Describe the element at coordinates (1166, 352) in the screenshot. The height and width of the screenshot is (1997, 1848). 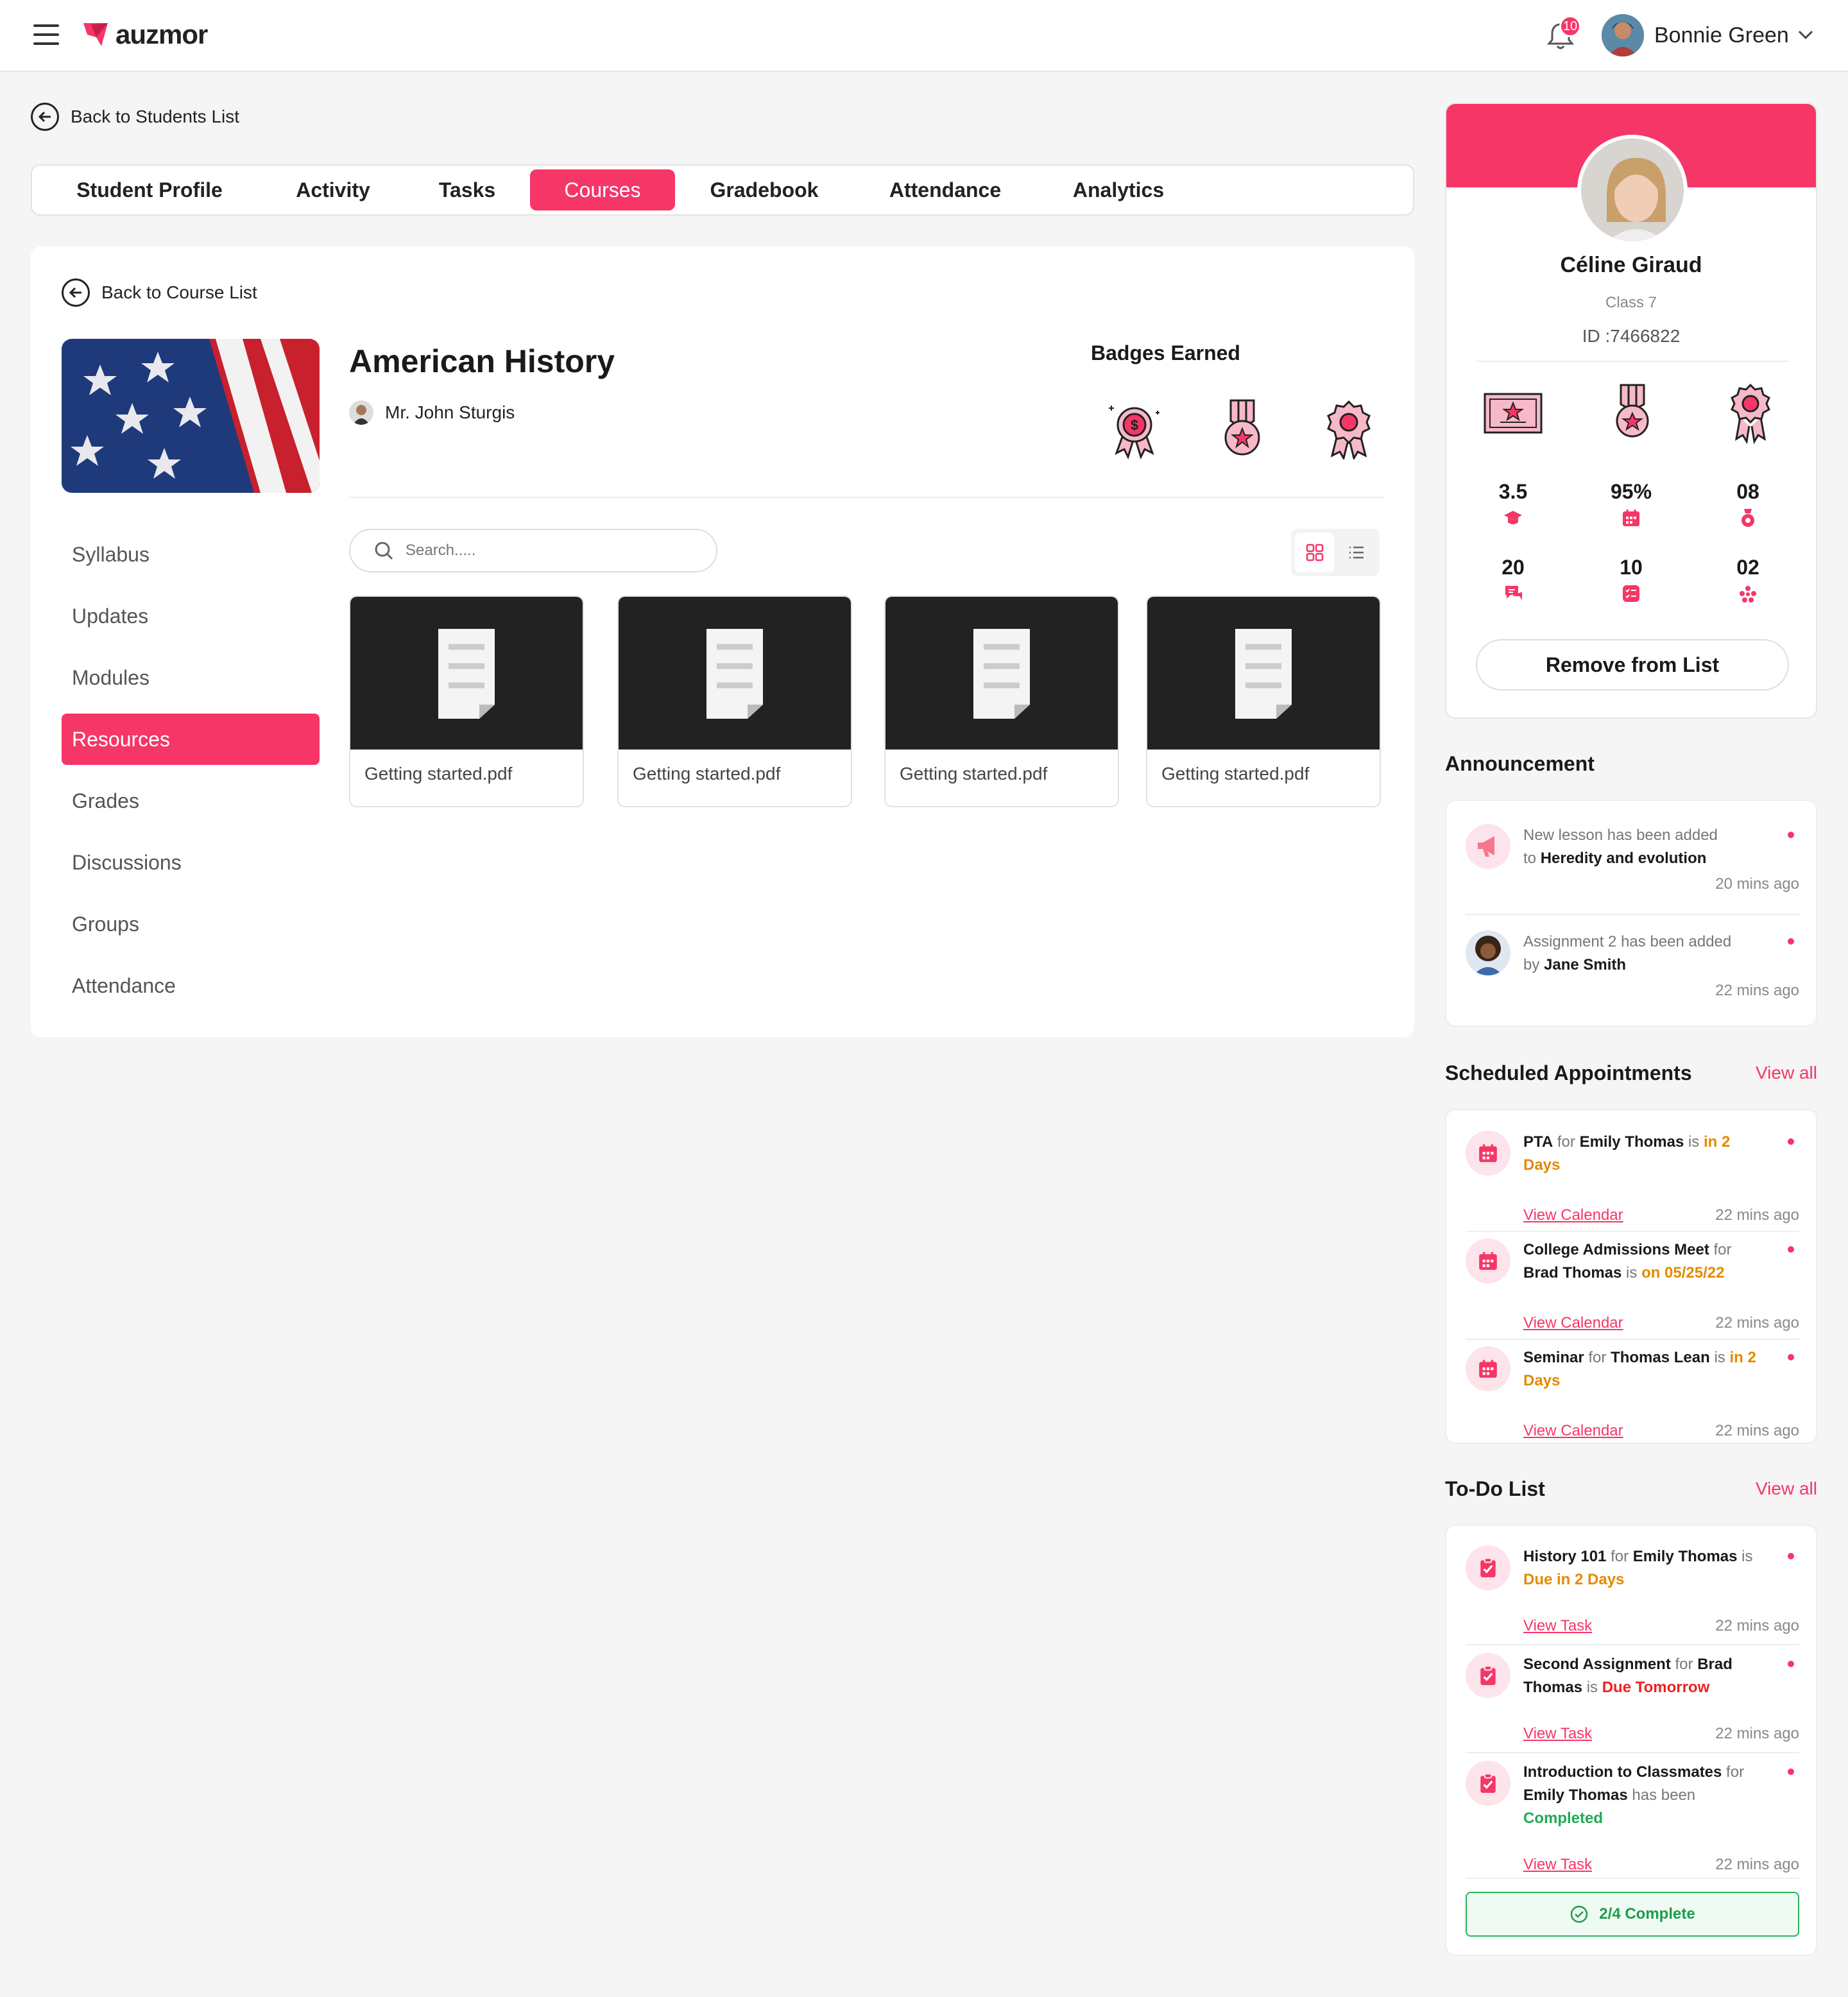
I see `badges-earned-title: Badges Earned` at that location.